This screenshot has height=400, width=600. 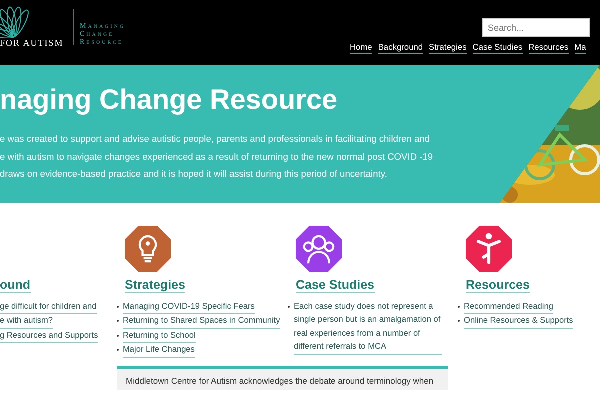 I want to click on logo-text: FOR AUTISM, so click(x=32, y=43).